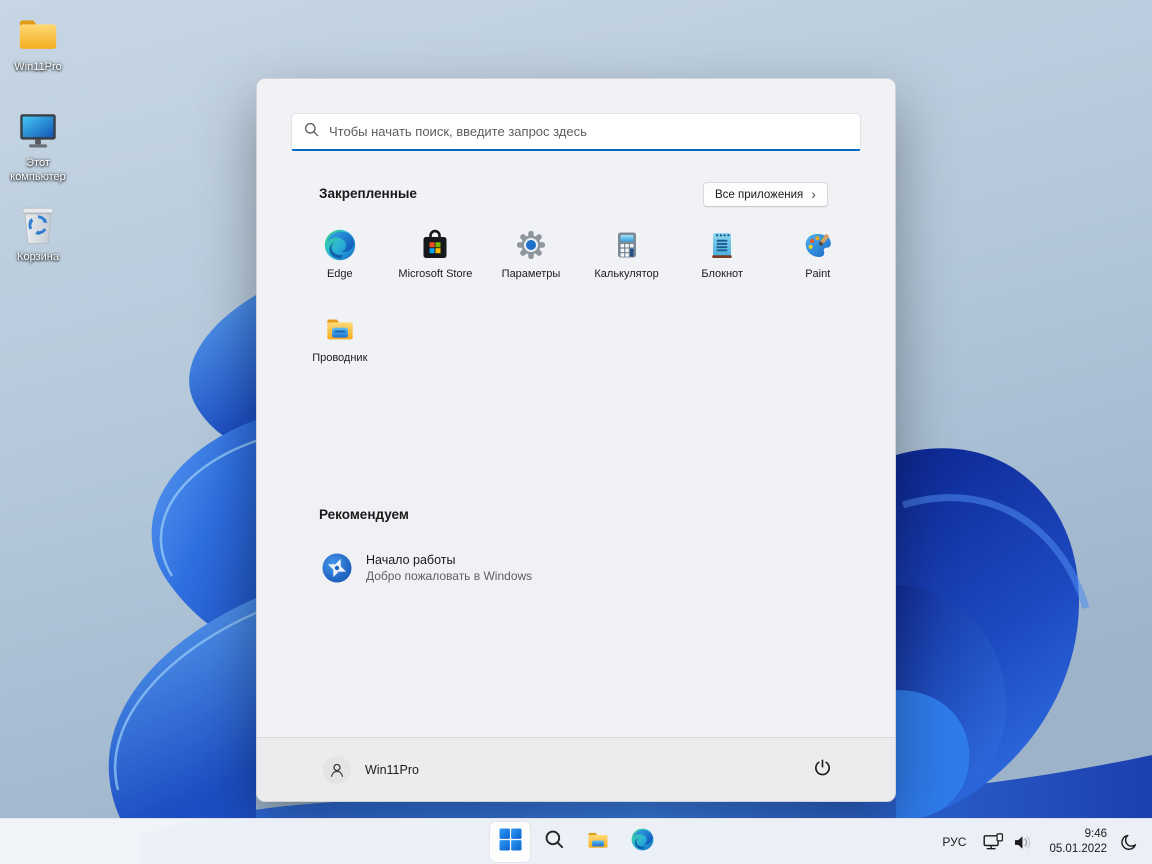  I want to click on notepad-icon, so click(722, 245).